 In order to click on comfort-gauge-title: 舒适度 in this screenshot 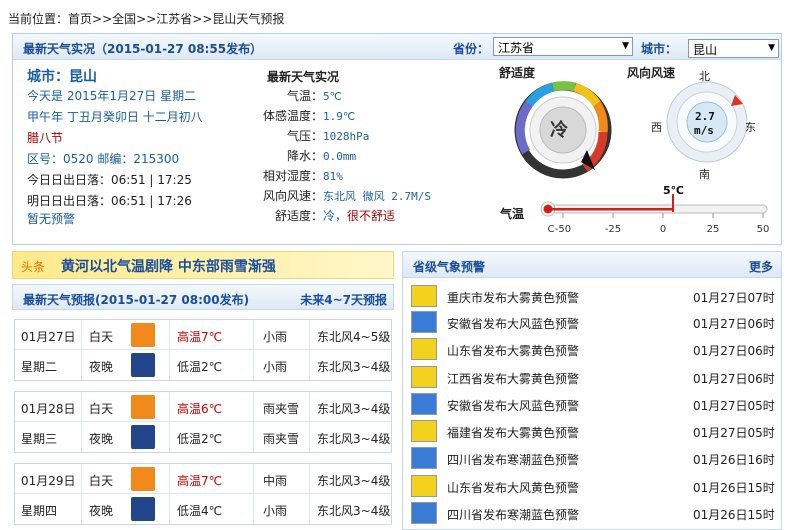, I will do `click(517, 73)`.